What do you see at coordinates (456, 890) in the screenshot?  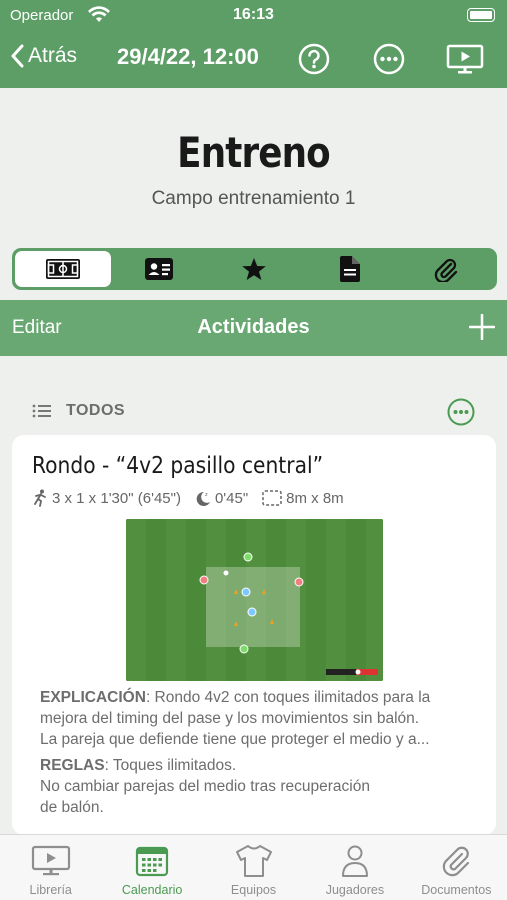 I see `tab-label-documents: Documentos` at bounding box center [456, 890].